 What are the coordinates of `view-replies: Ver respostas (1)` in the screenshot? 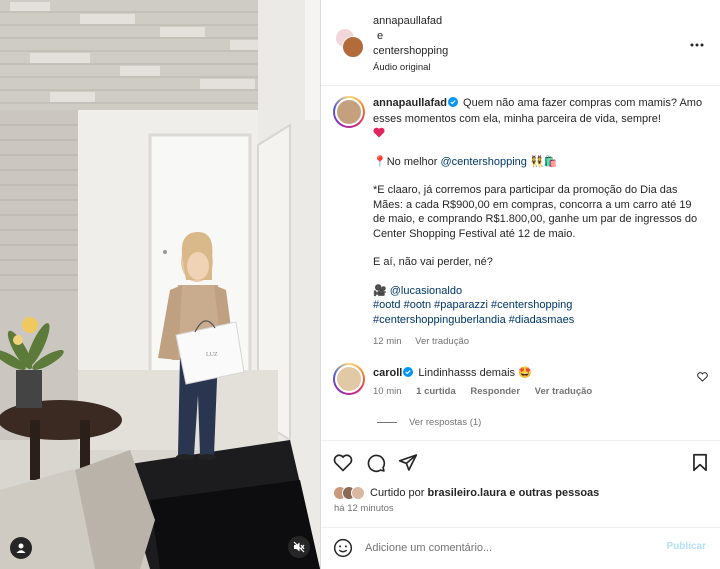 It's located at (429, 422).